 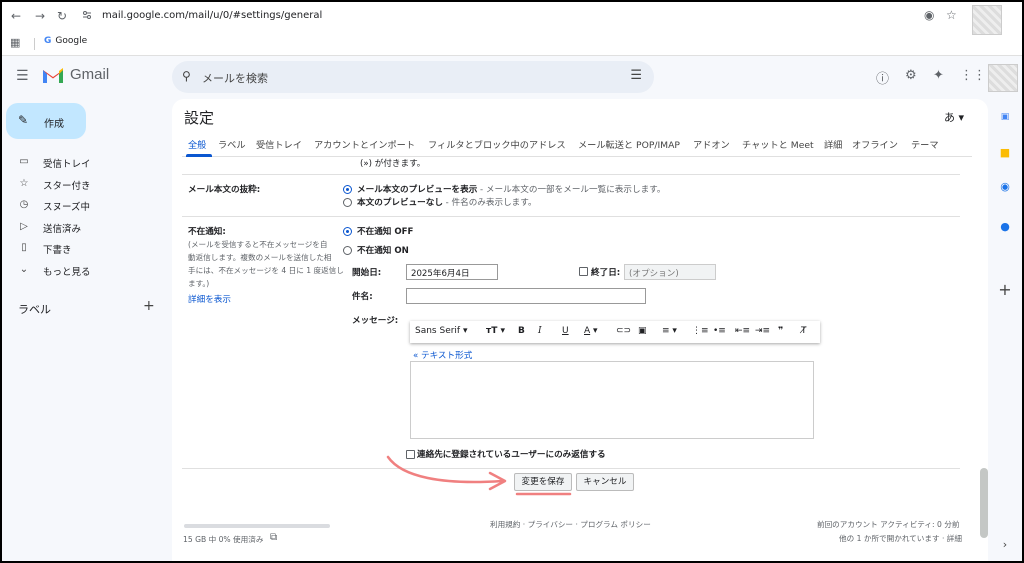 What do you see at coordinates (383, 251) in the screenshot?
I see `vacation-on-label: 不在通知 ON` at bounding box center [383, 251].